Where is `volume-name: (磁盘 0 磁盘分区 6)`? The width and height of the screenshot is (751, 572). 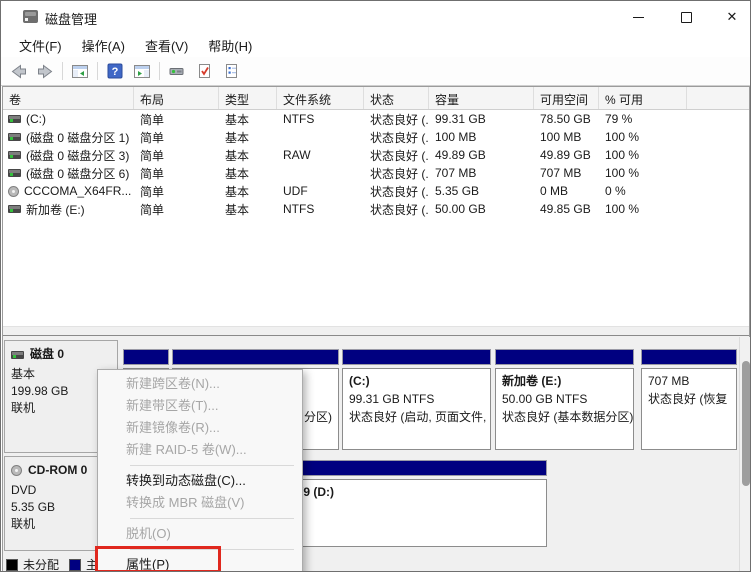 volume-name: (磁盘 0 磁盘分区 6) is located at coordinates (78, 173).